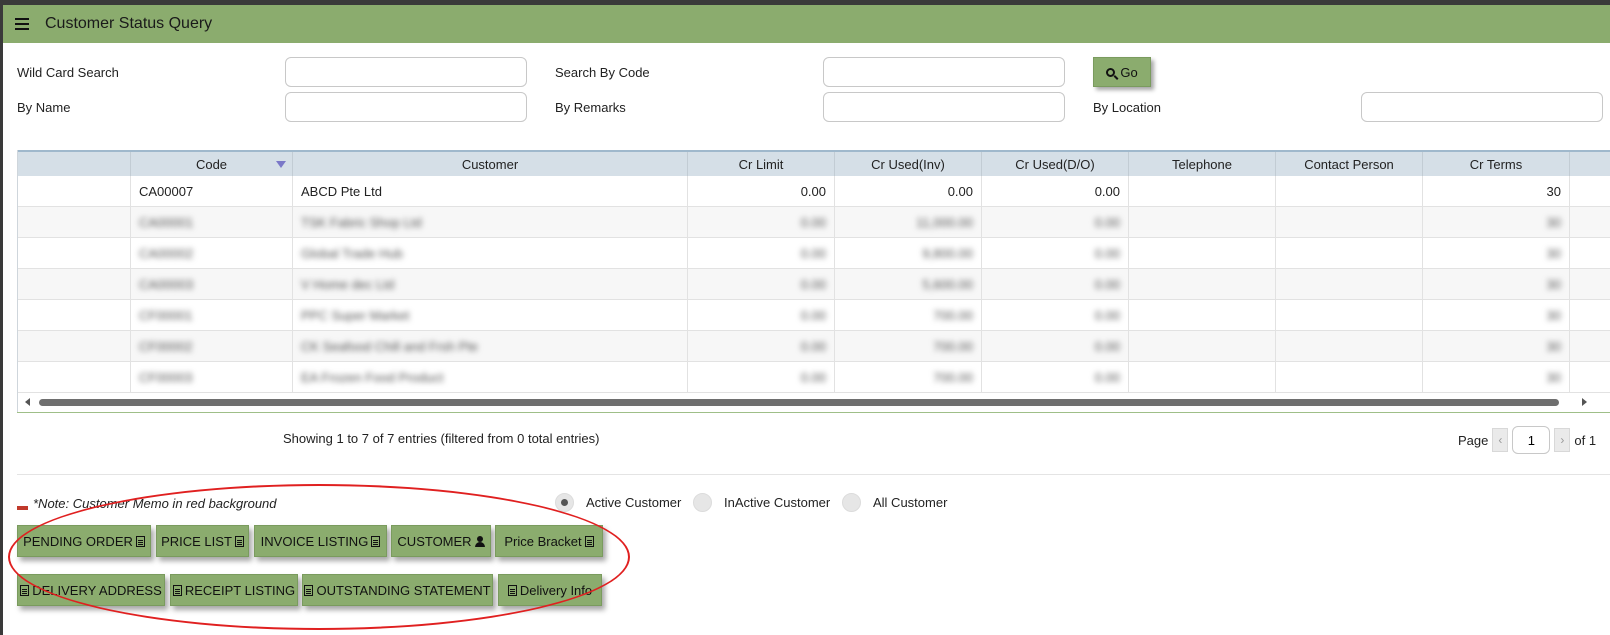 Image resolution: width=1610 pixels, height=635 pixels. What do you see at coordinates (212, 377) in the screenshot?
I see `table-cell: CF00003` at bounding box center [212, 377].